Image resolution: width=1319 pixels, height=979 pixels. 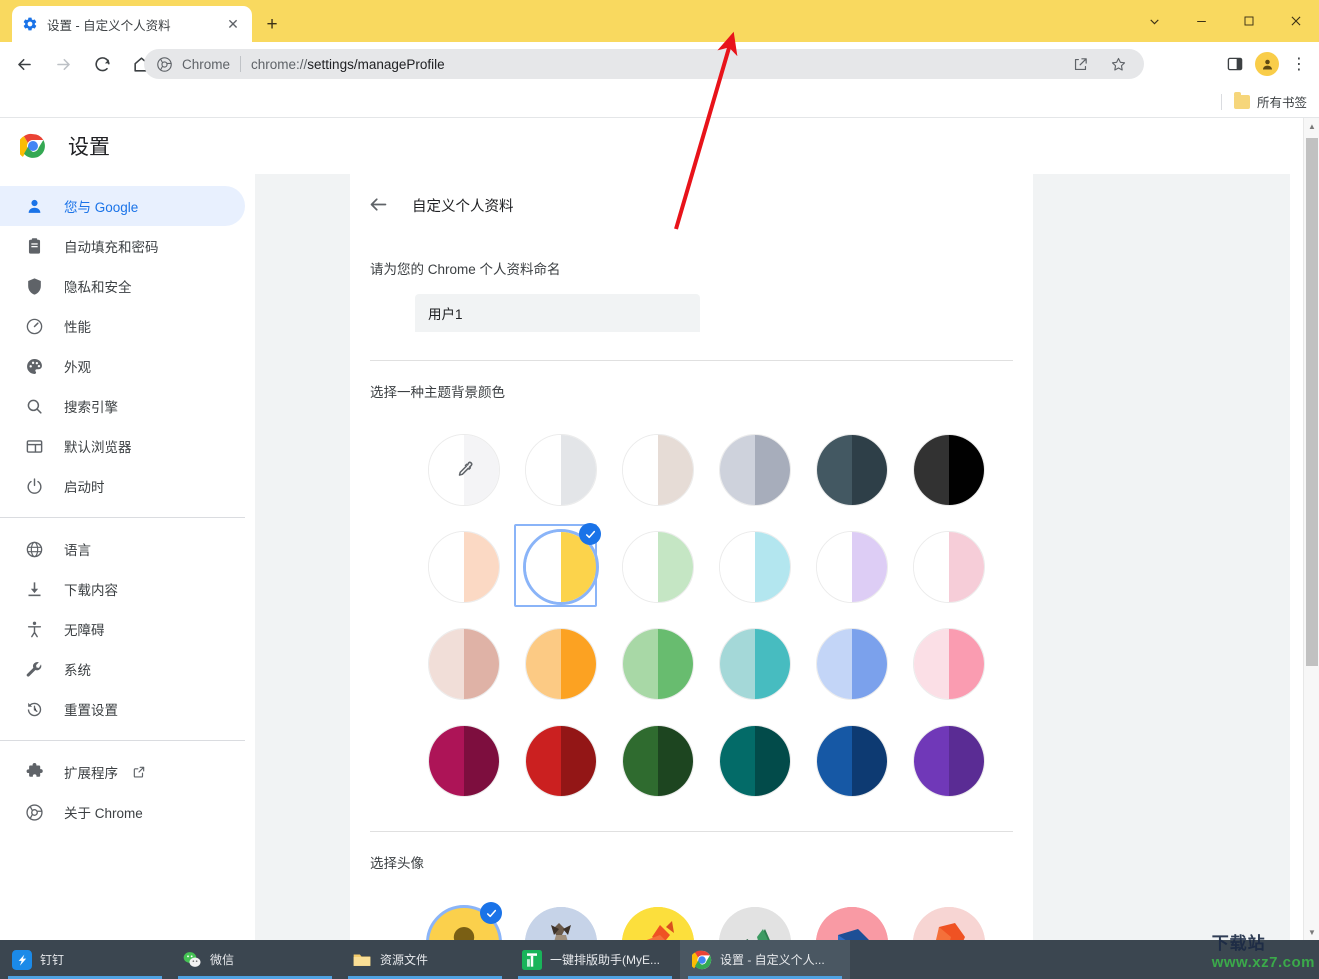 I want to click on theme-swatch-green, so click(x=657, y=663).